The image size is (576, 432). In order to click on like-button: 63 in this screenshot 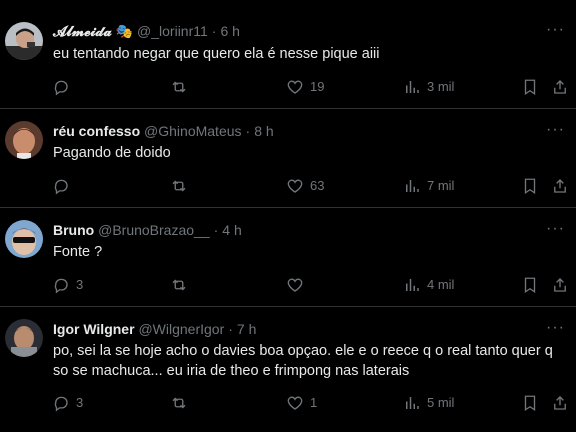, I will do `click(305, 186)`.